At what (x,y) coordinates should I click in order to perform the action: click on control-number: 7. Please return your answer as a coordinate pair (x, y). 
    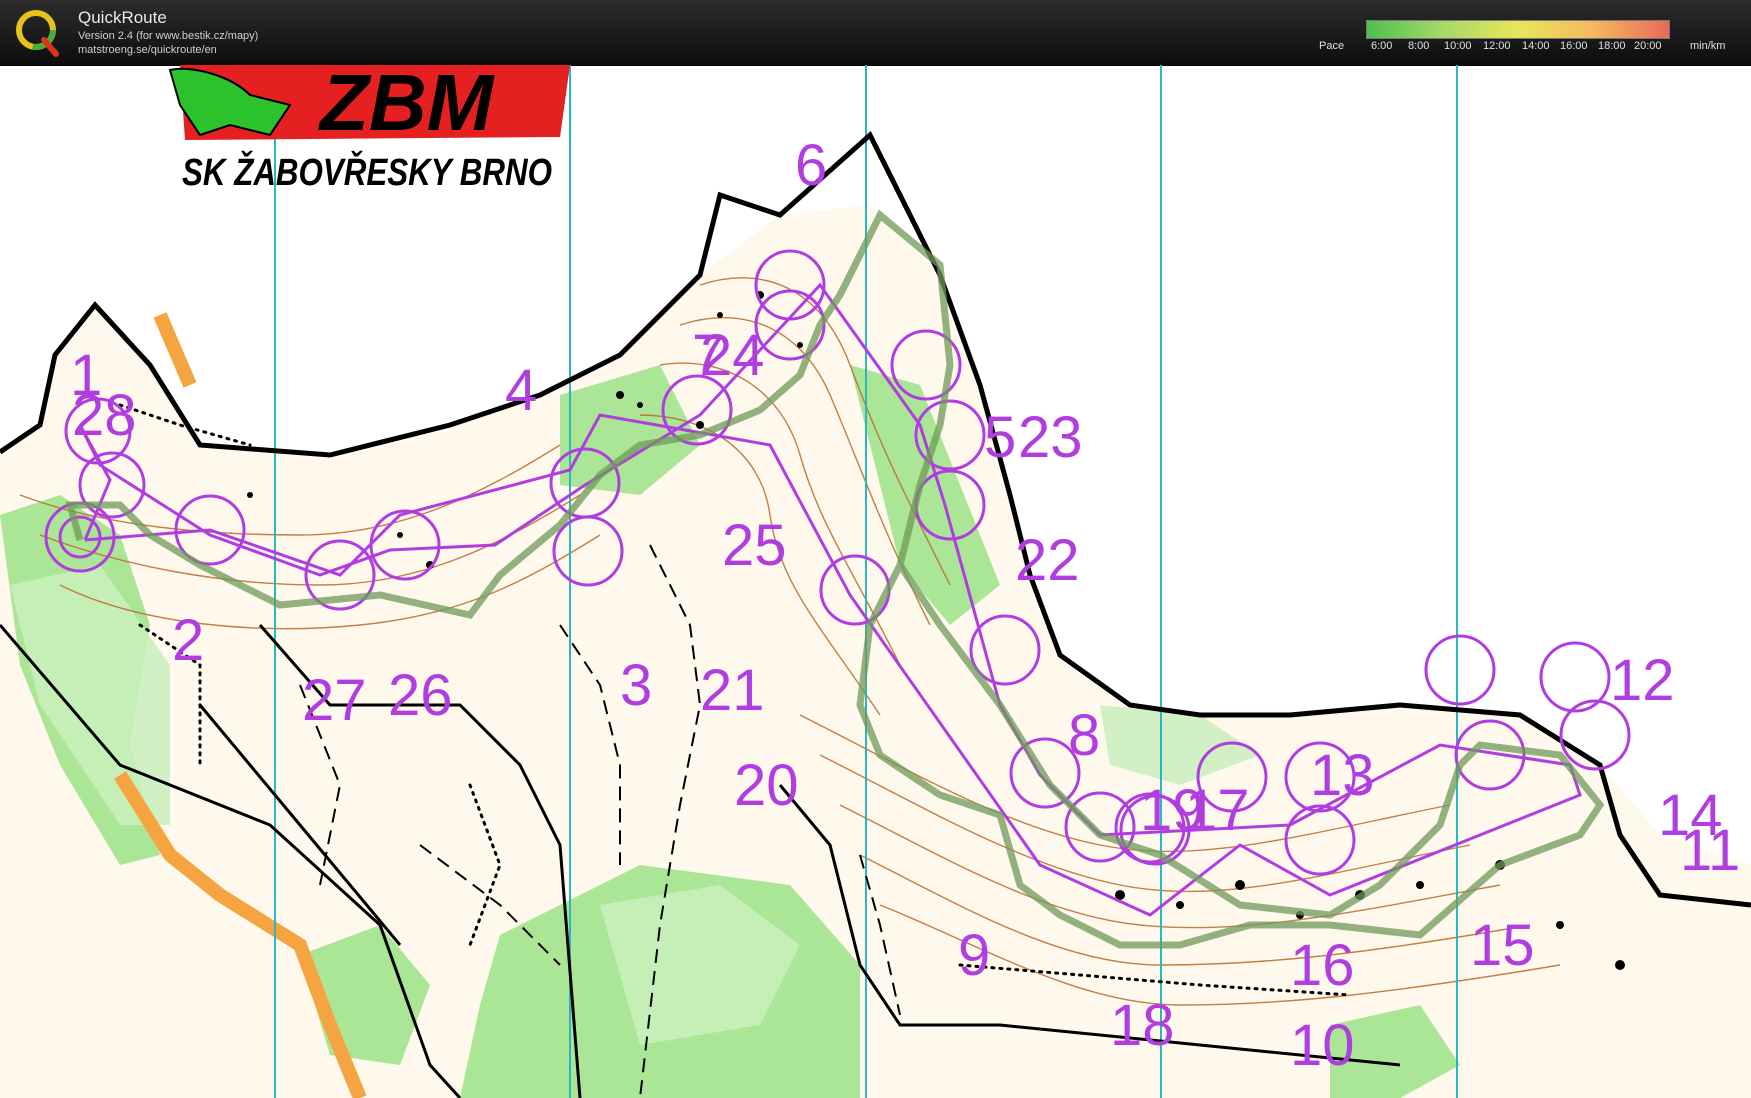
    Looking at the image, I should click on (708, 355).